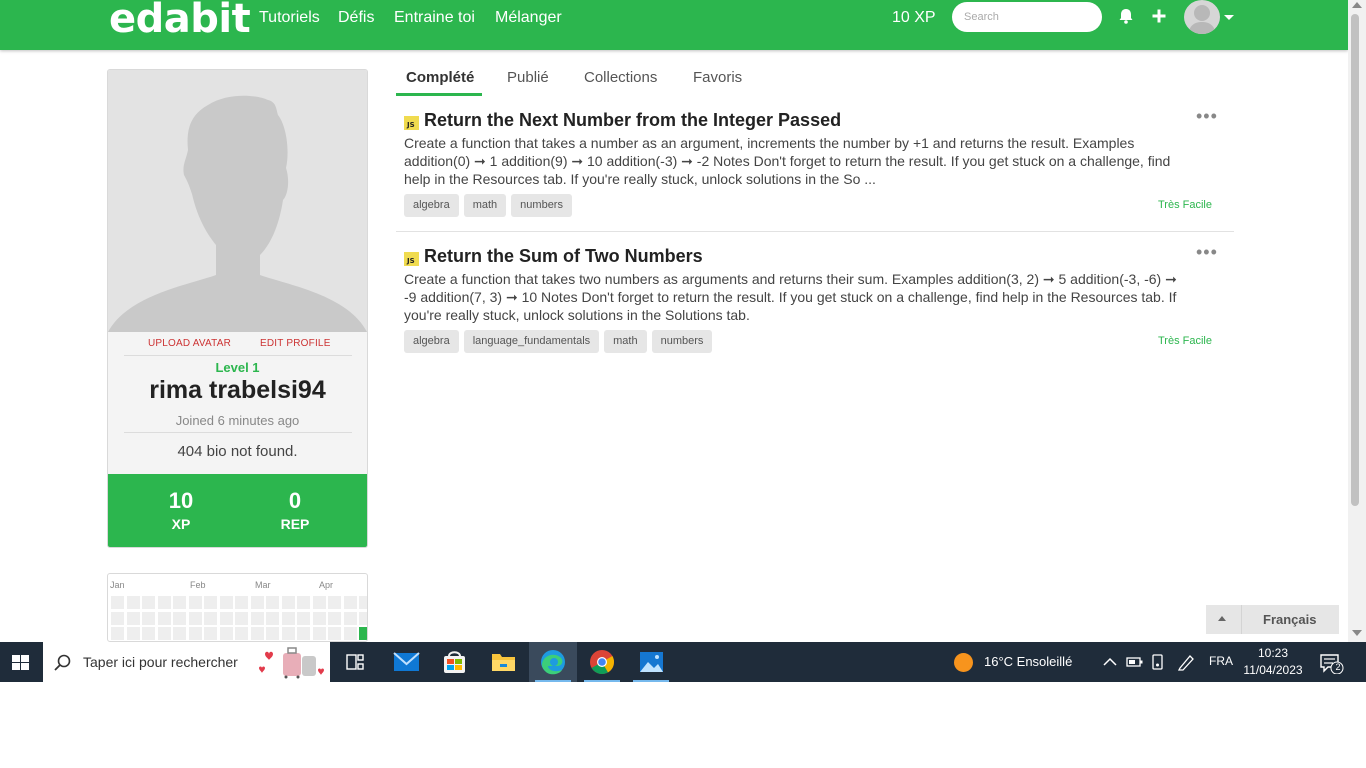 This screenshot has width=1366, height=768. What do you see at coordinates (1185, 205) in the screenshot?
I see `difficulty-label: Très Facile` at bounding box center [1185, 205].